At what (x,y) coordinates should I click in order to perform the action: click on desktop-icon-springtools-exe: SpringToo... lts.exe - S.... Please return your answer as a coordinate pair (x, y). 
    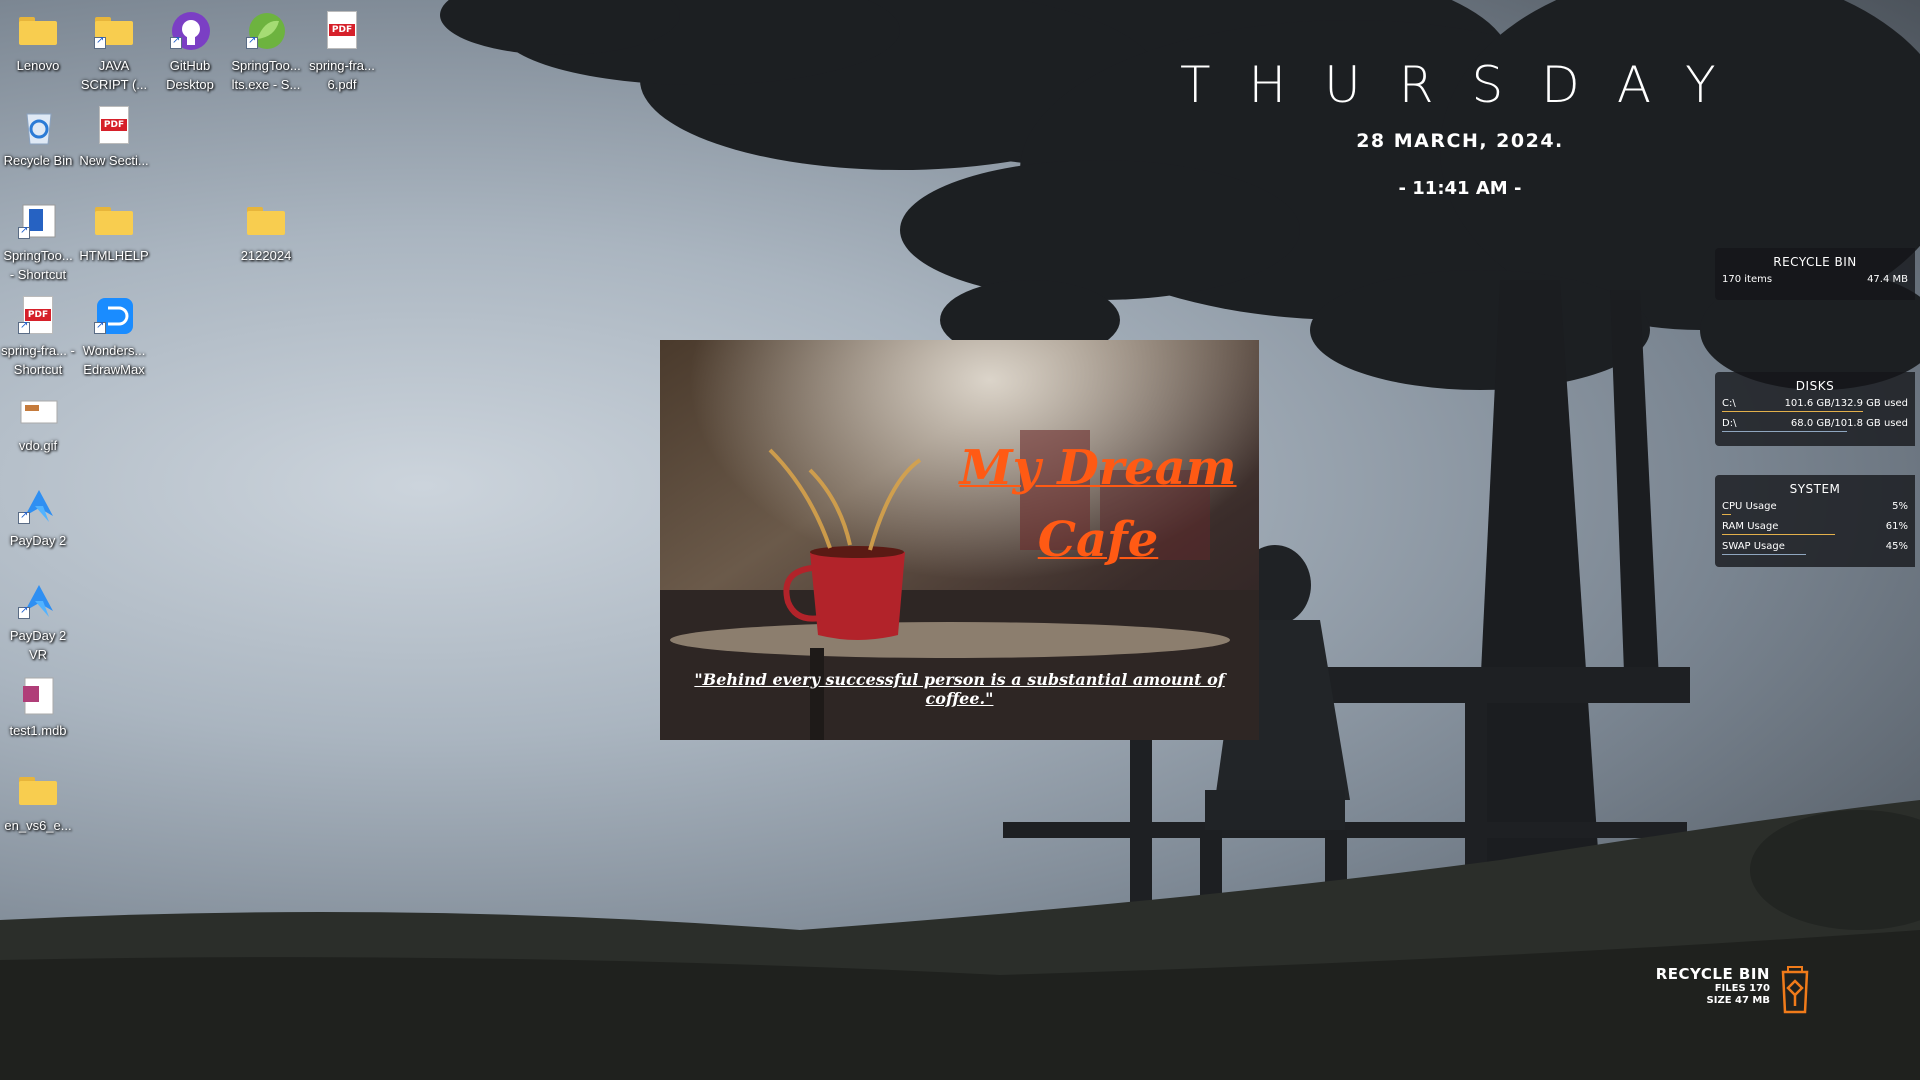
    Looking at the image, I should click on (266, 50).